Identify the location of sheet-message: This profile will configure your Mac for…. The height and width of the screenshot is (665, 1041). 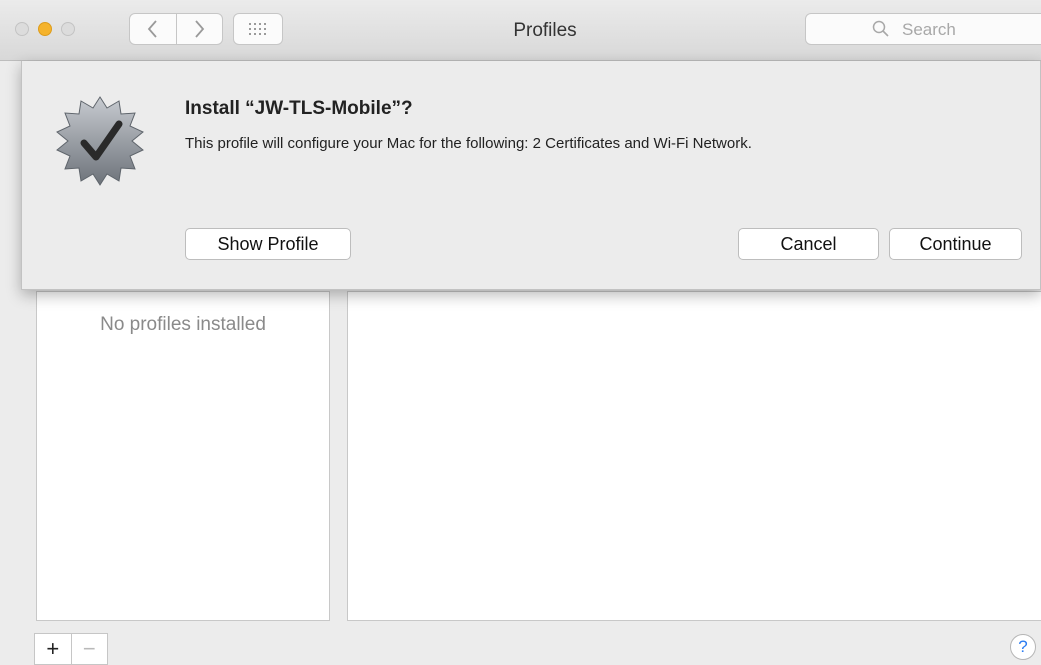
(468, 143).